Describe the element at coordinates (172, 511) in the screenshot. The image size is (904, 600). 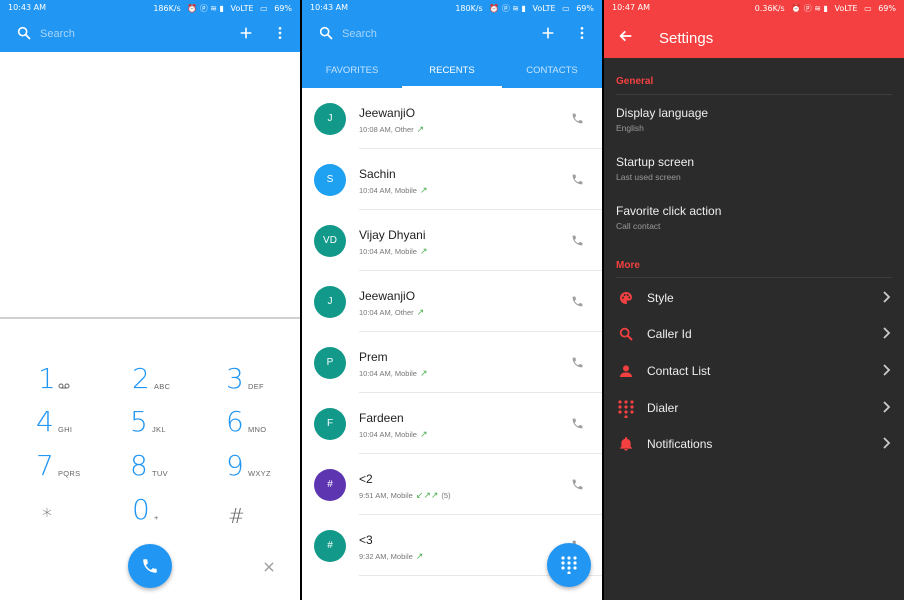
I see `dial-key-0: 0 +` at that location.